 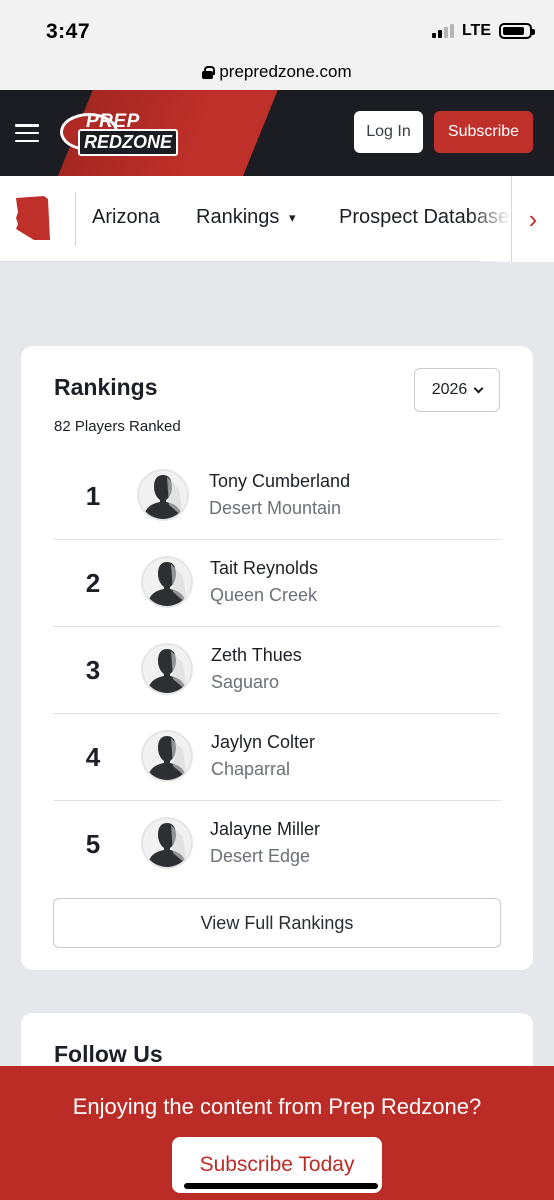 What do you see at coordinates (277, 923) in the screenshot?
I see `view-full-rankings-button: View Full Rankings` at bounding box center [277, 923].